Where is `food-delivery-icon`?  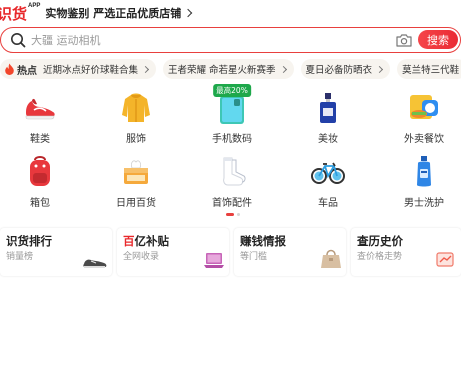 food-delivery-icon is located at coordinates (424, 108).